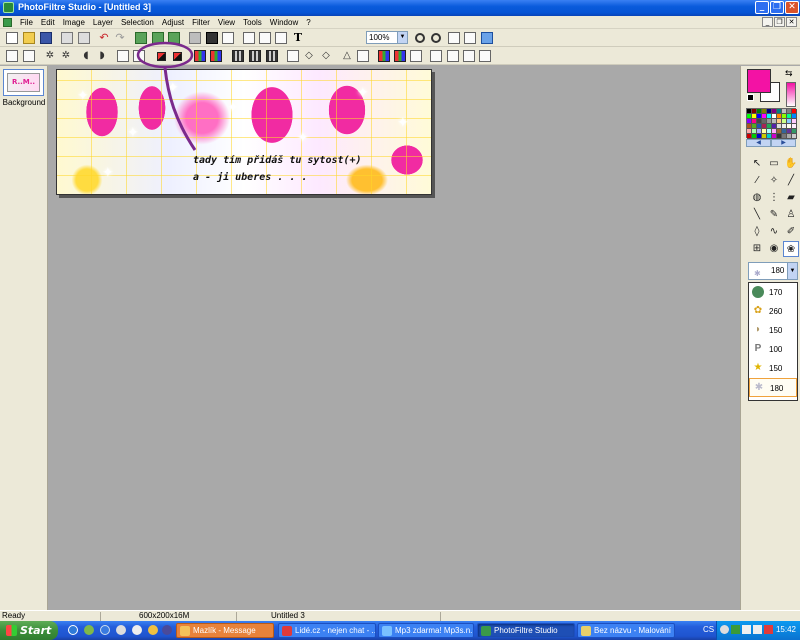 This screenshot has width=800, height=640. What do you see at coordinates (7, 22) in the screenshot?
I see `document-icon` at bounding box center [7, 22].